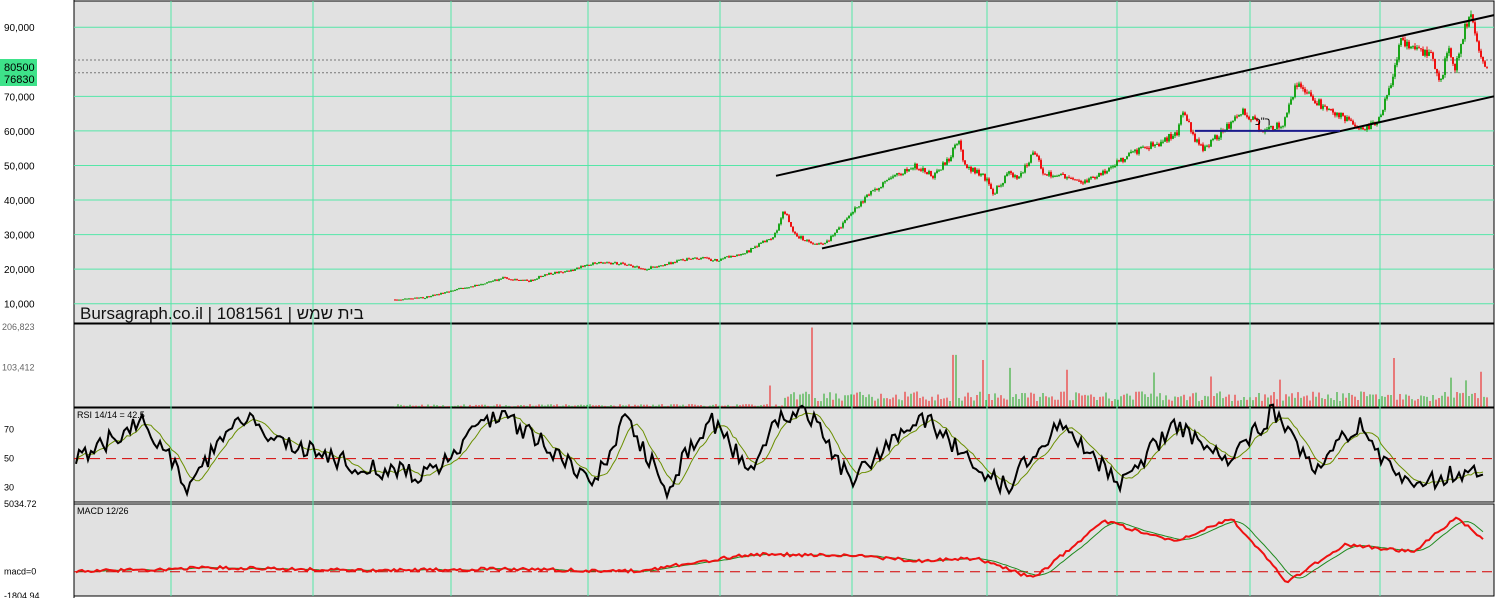 The image size is (1496, 603). What do you see at coordinates (1263, 122) in the screenshot?
I see `support-annotation: ר"כ` at bounding box center [1263, 122].